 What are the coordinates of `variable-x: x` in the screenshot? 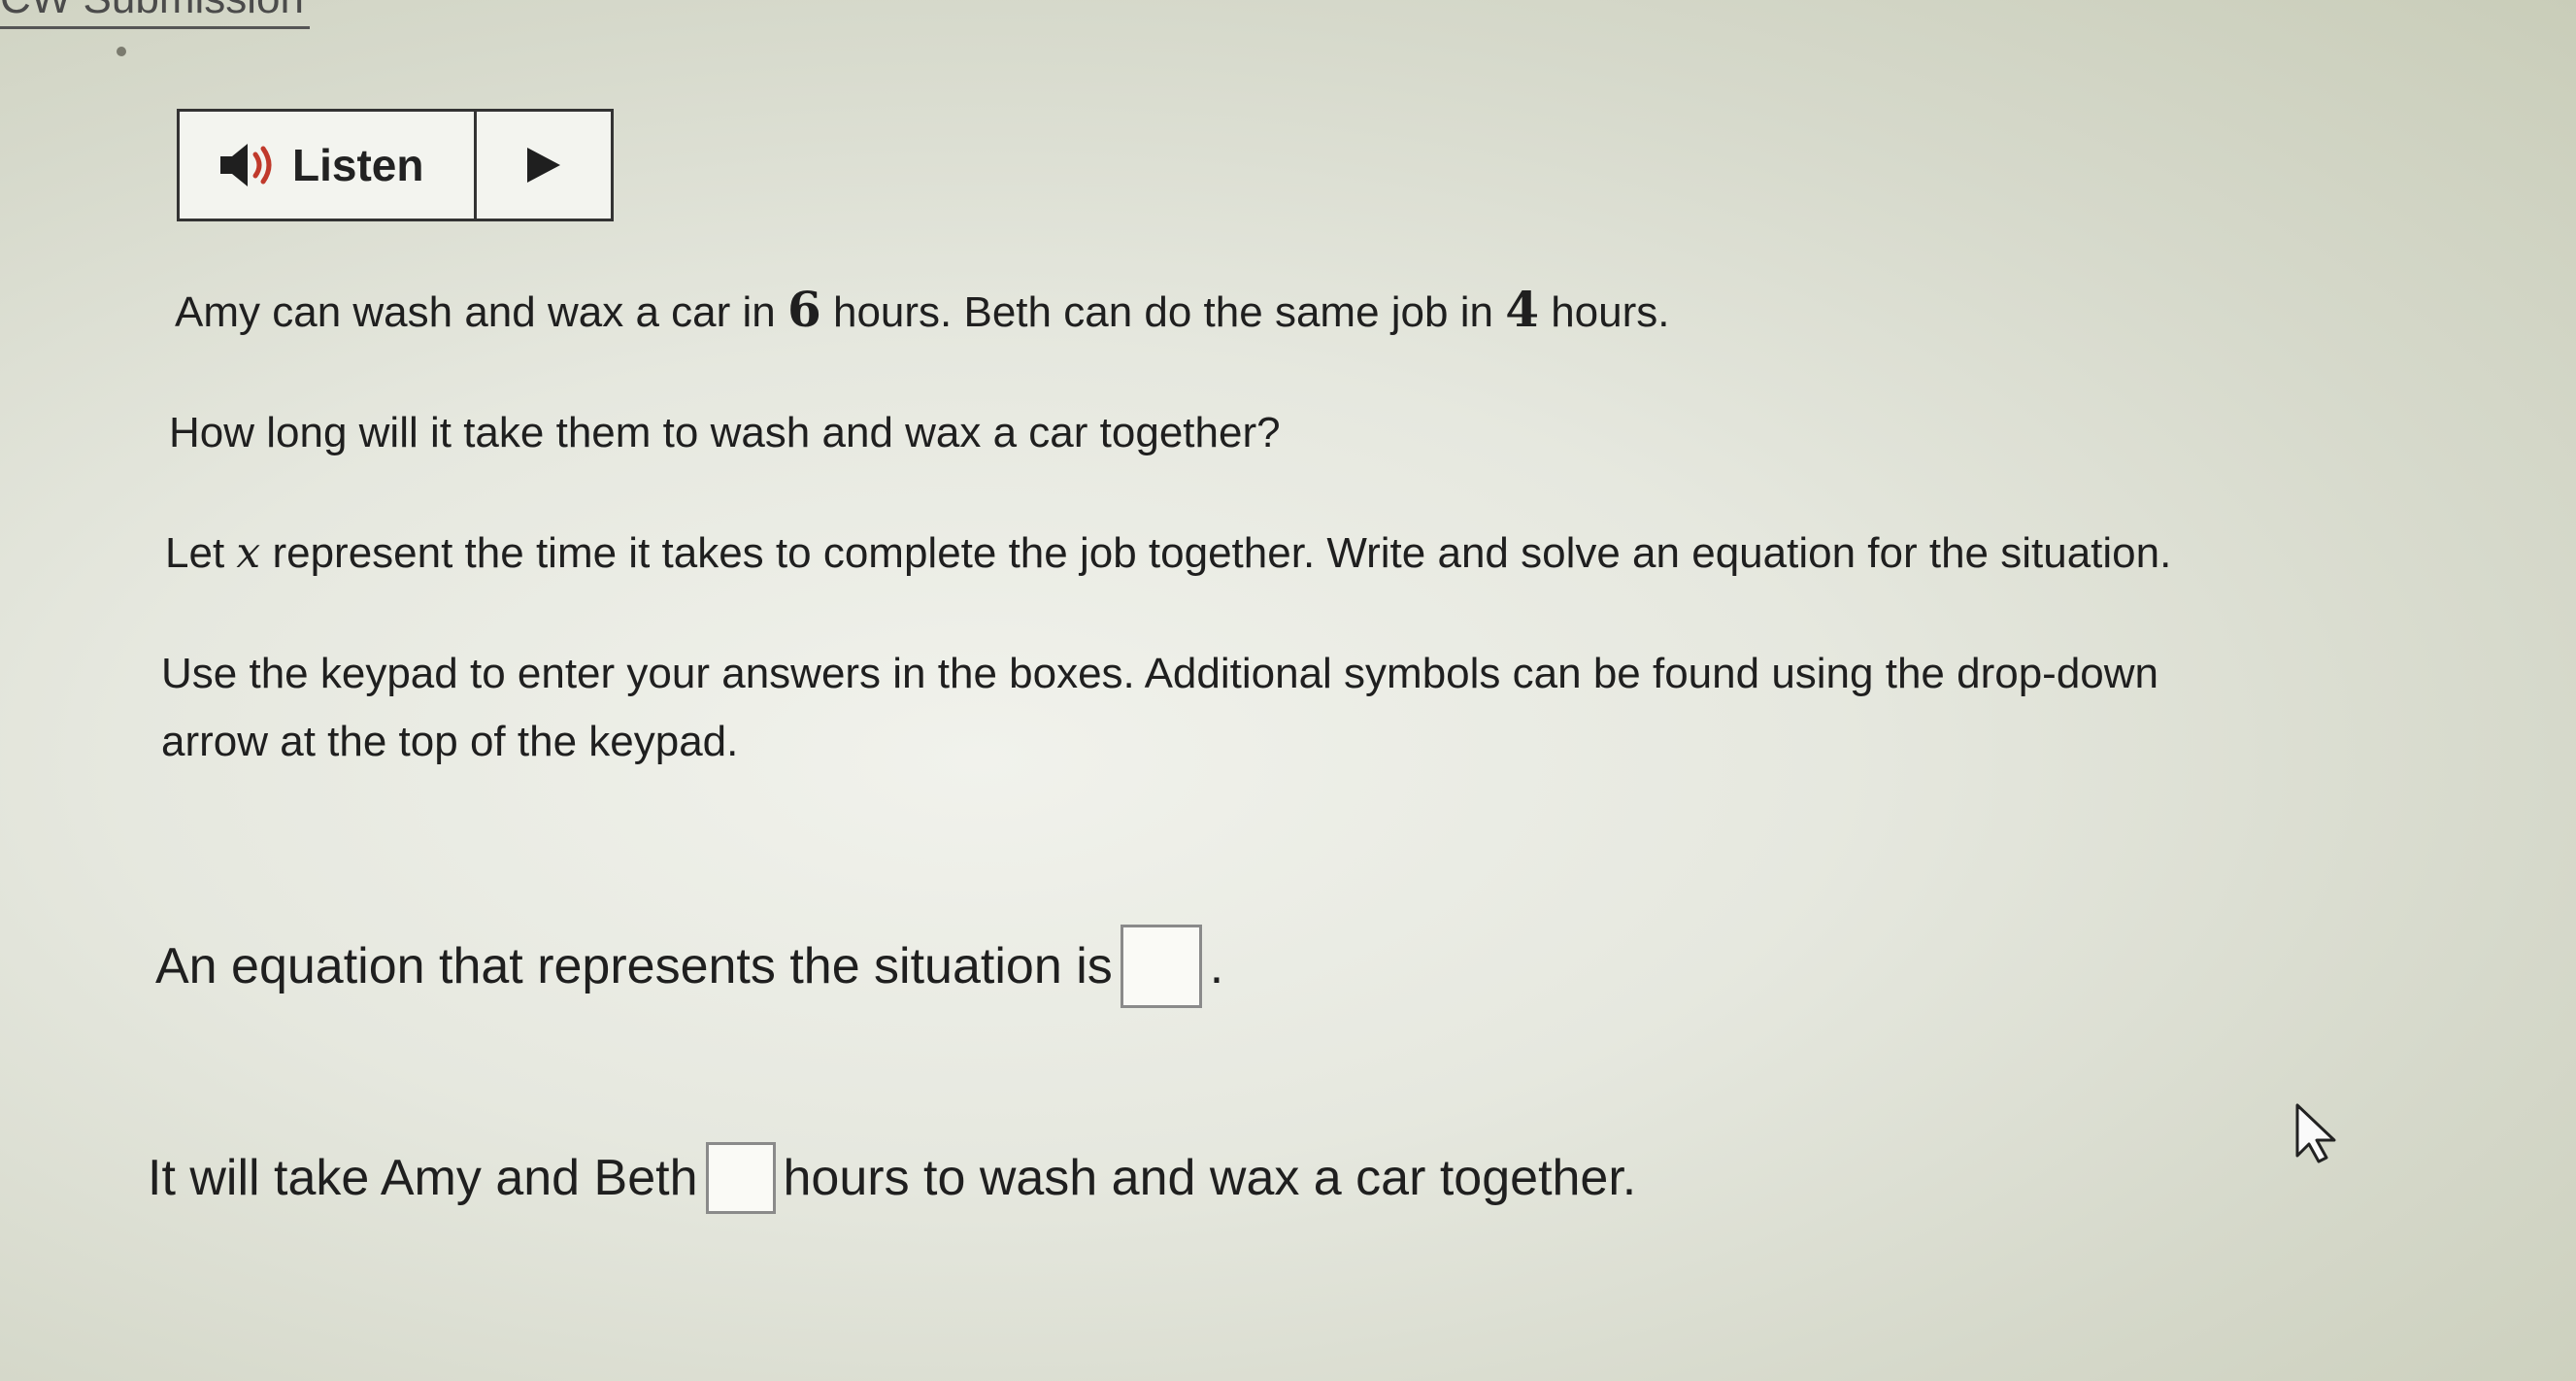 It's located at (249, 553).